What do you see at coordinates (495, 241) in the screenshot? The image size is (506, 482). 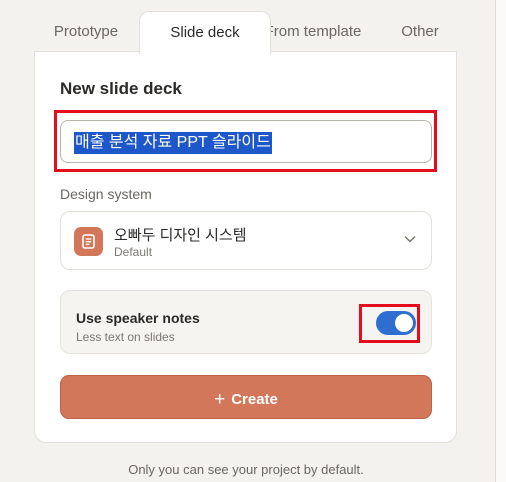 I see `right-divider` at bounding box center [495, 241].